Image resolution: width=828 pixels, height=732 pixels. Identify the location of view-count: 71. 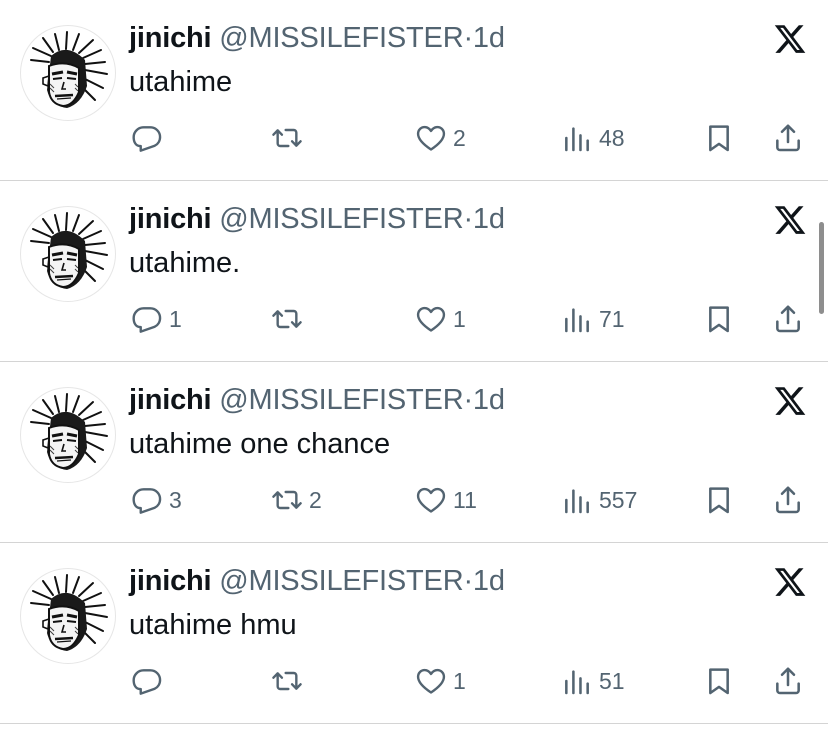
(612, 319).